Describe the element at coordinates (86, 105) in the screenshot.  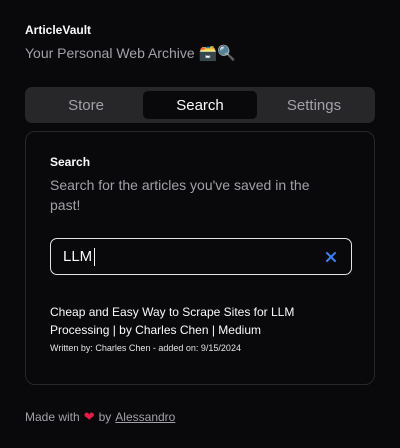
I see `tab-store: Store` at that location.